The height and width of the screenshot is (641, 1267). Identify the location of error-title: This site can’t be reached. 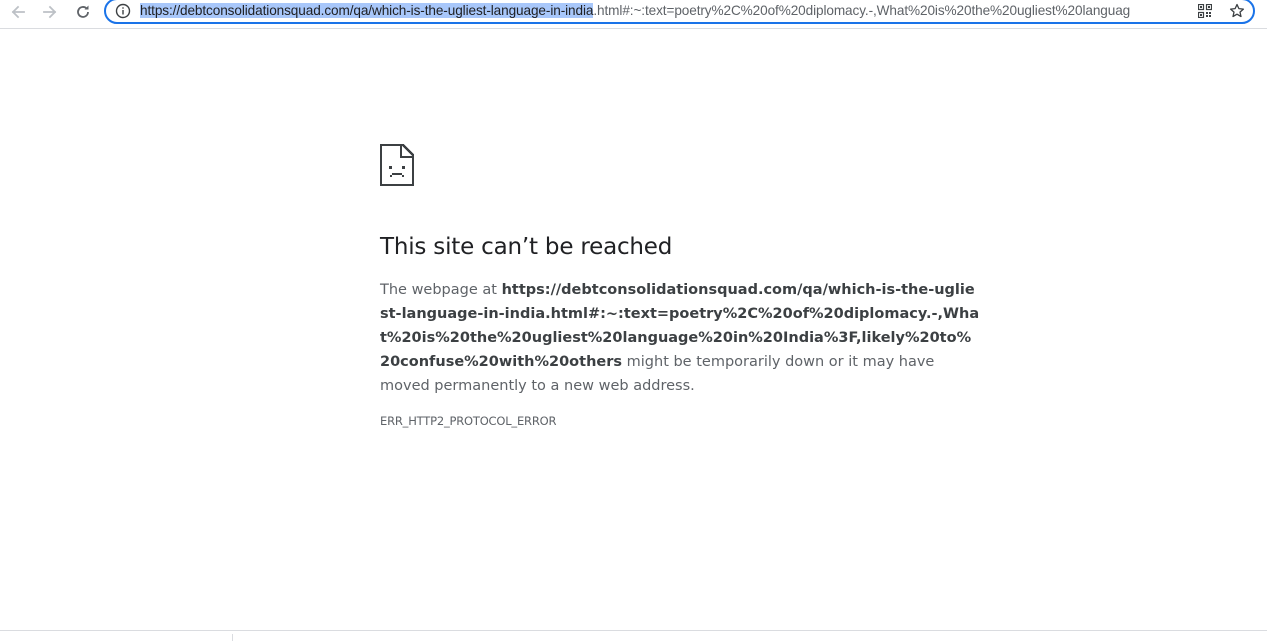
(526, 247).